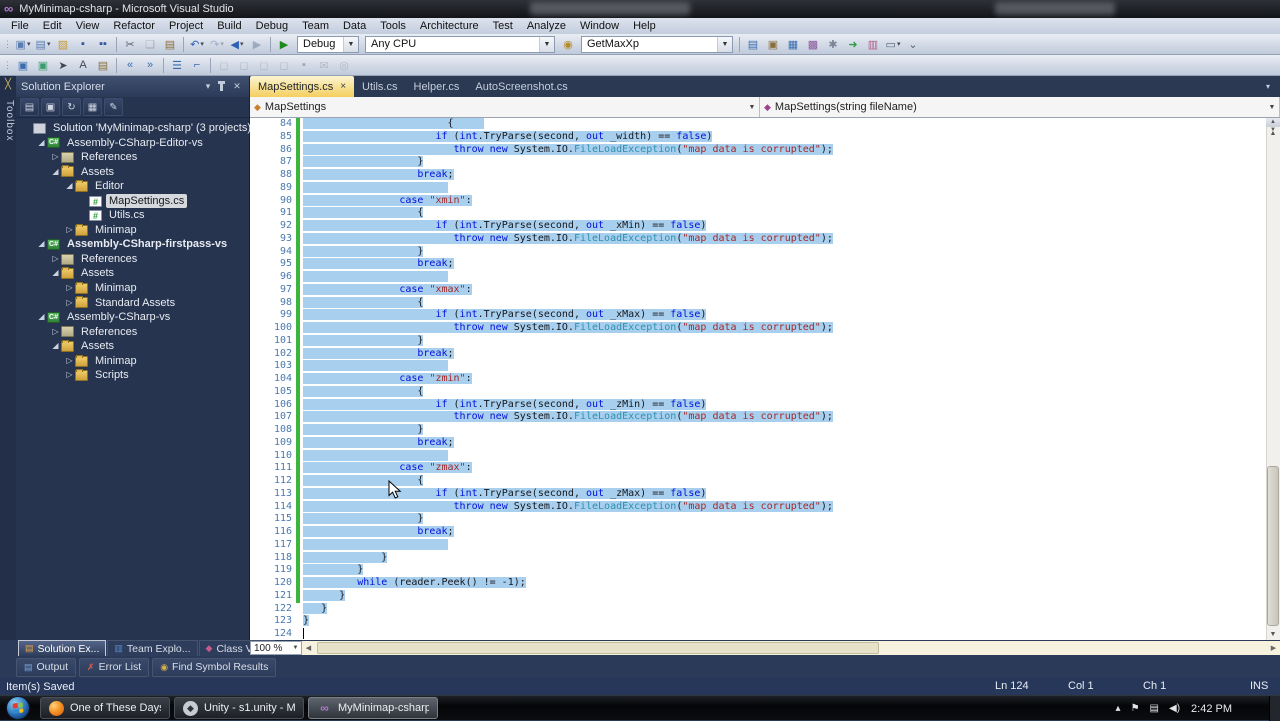  Describe the element at coordinates (813, 44) in the screenshot. I see `toolbox-icon: ▩` at that location.